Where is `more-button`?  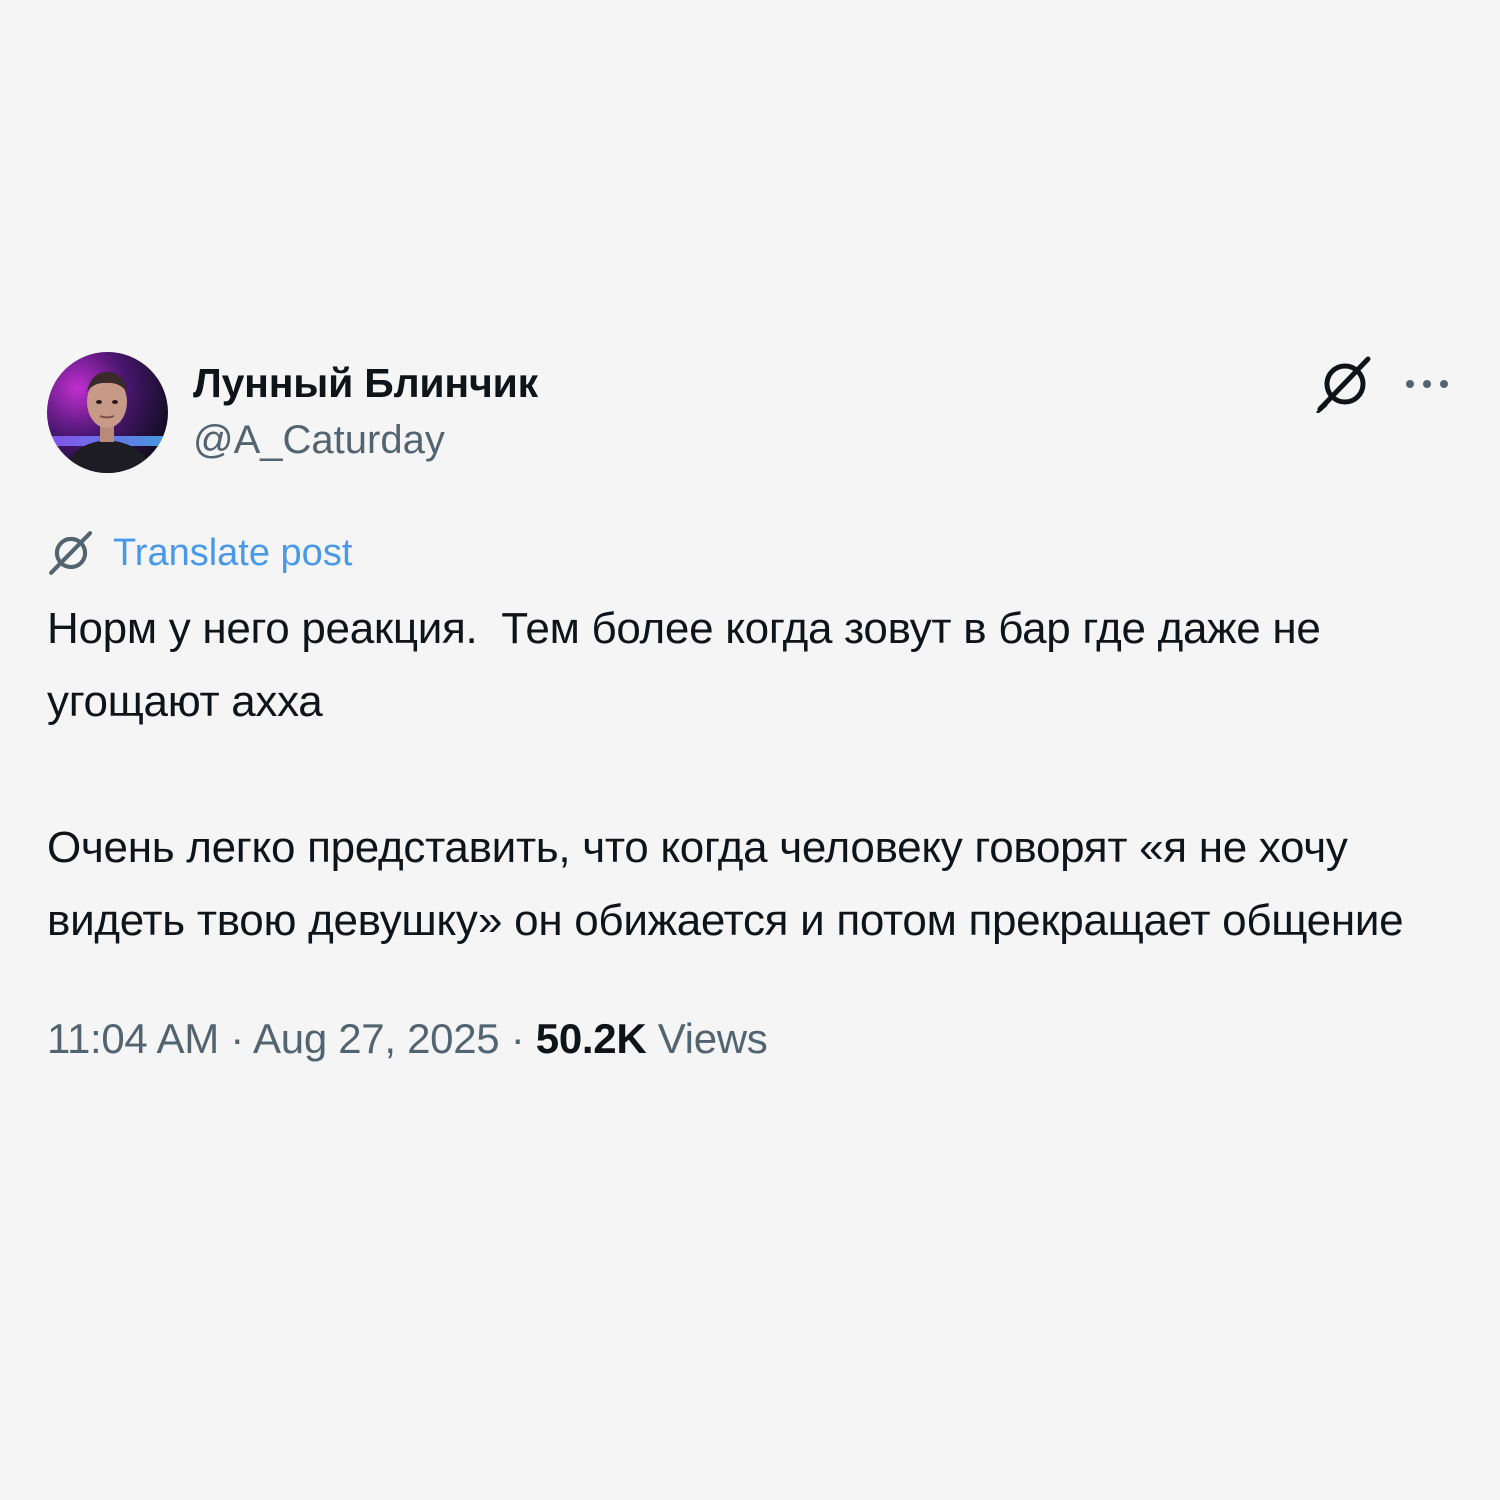 more-button is located at coordinates (1427, 384).